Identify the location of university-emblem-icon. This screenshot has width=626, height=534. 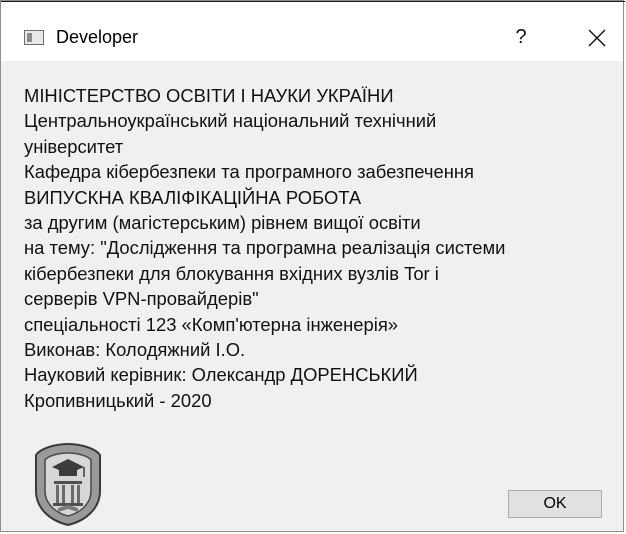
(68, 484).